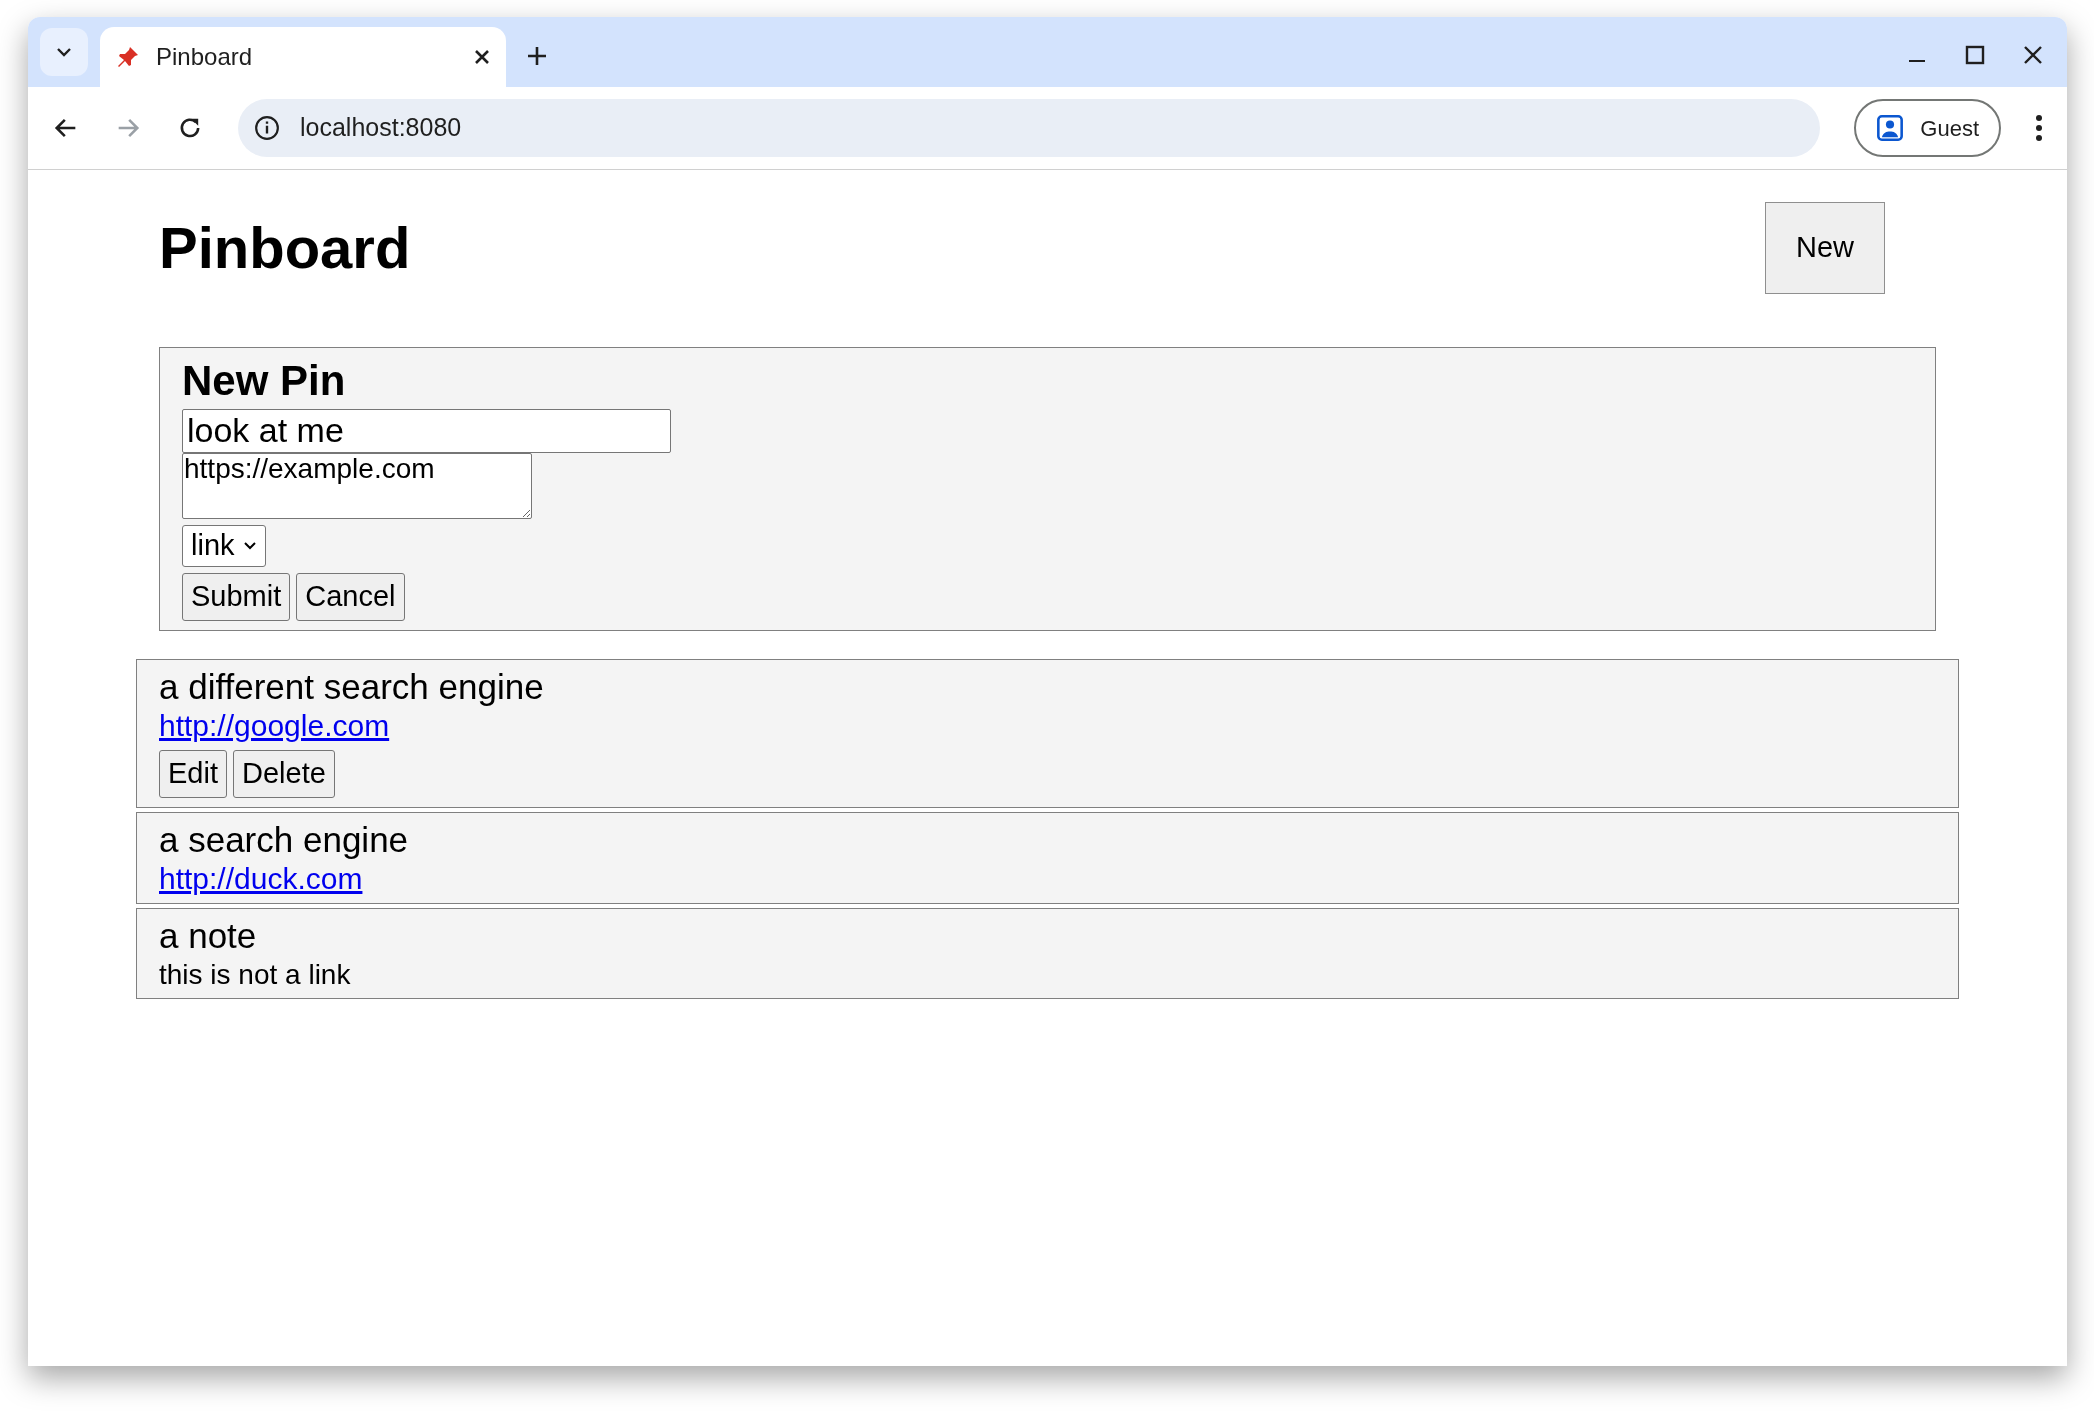 The height and width of the screenshot is (1422, 2094). What do you see at coordinates (284, 839) in the screenshot?
I see `pin-title: a search engine` at bounding box center [284, 839].